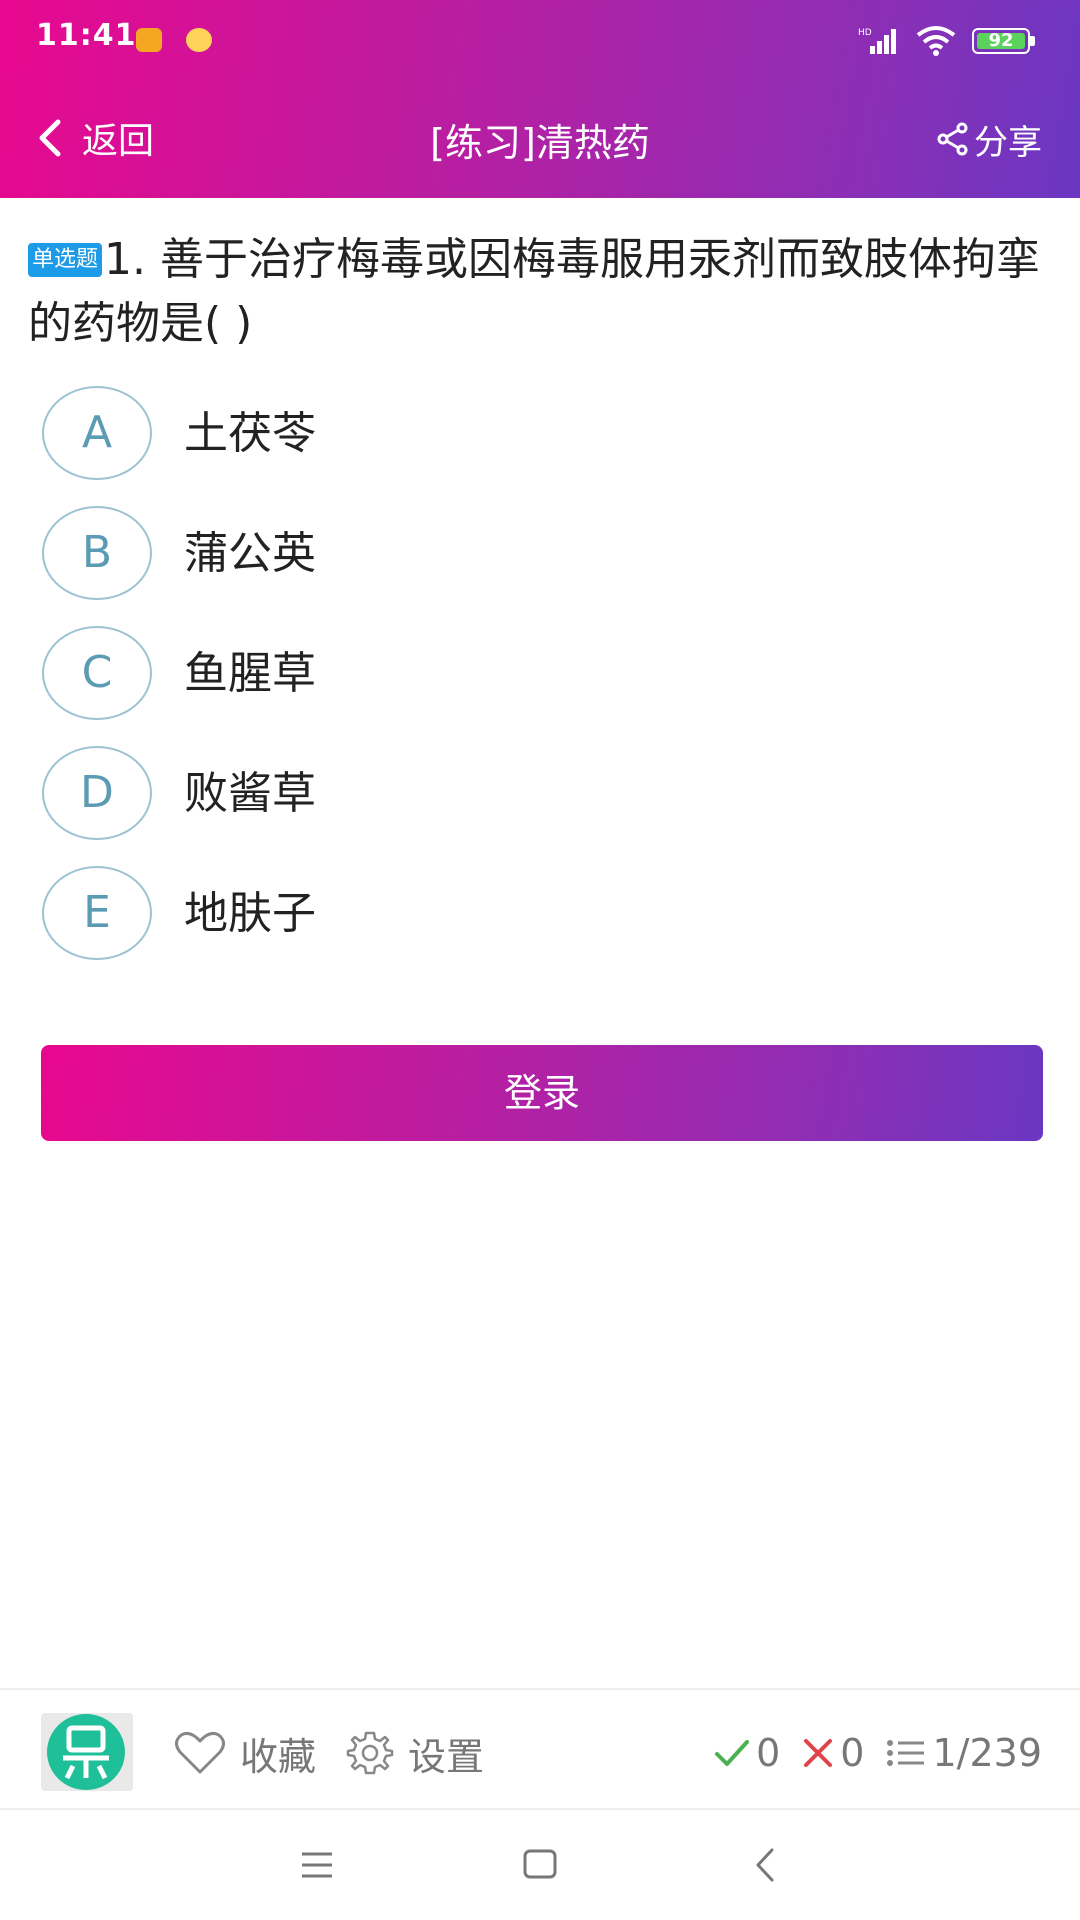 The image size is (1080, 1920). What do you see at coordinates (852, 1753) in the screenshot?
I see `wrong-count-value: 0` at bounding box center [852, 1753].